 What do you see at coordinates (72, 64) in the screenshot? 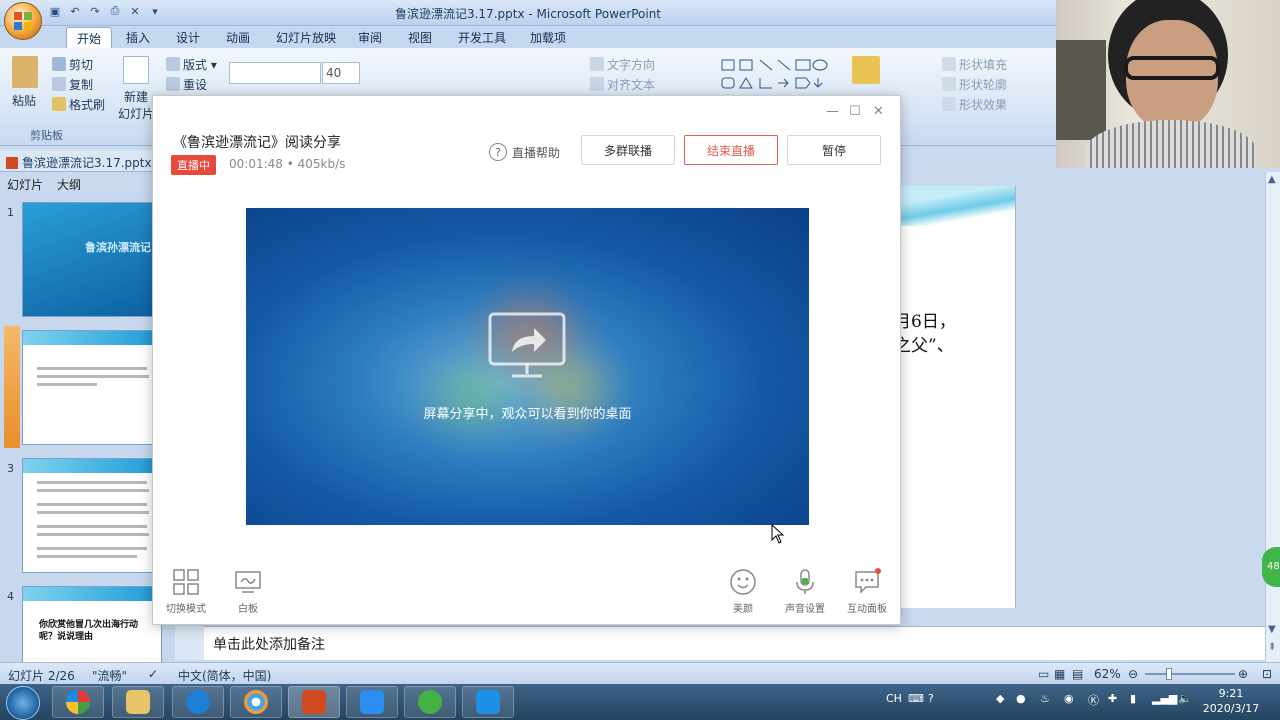
I see `cut-button: 剪切` at bounding box center [72, 64].